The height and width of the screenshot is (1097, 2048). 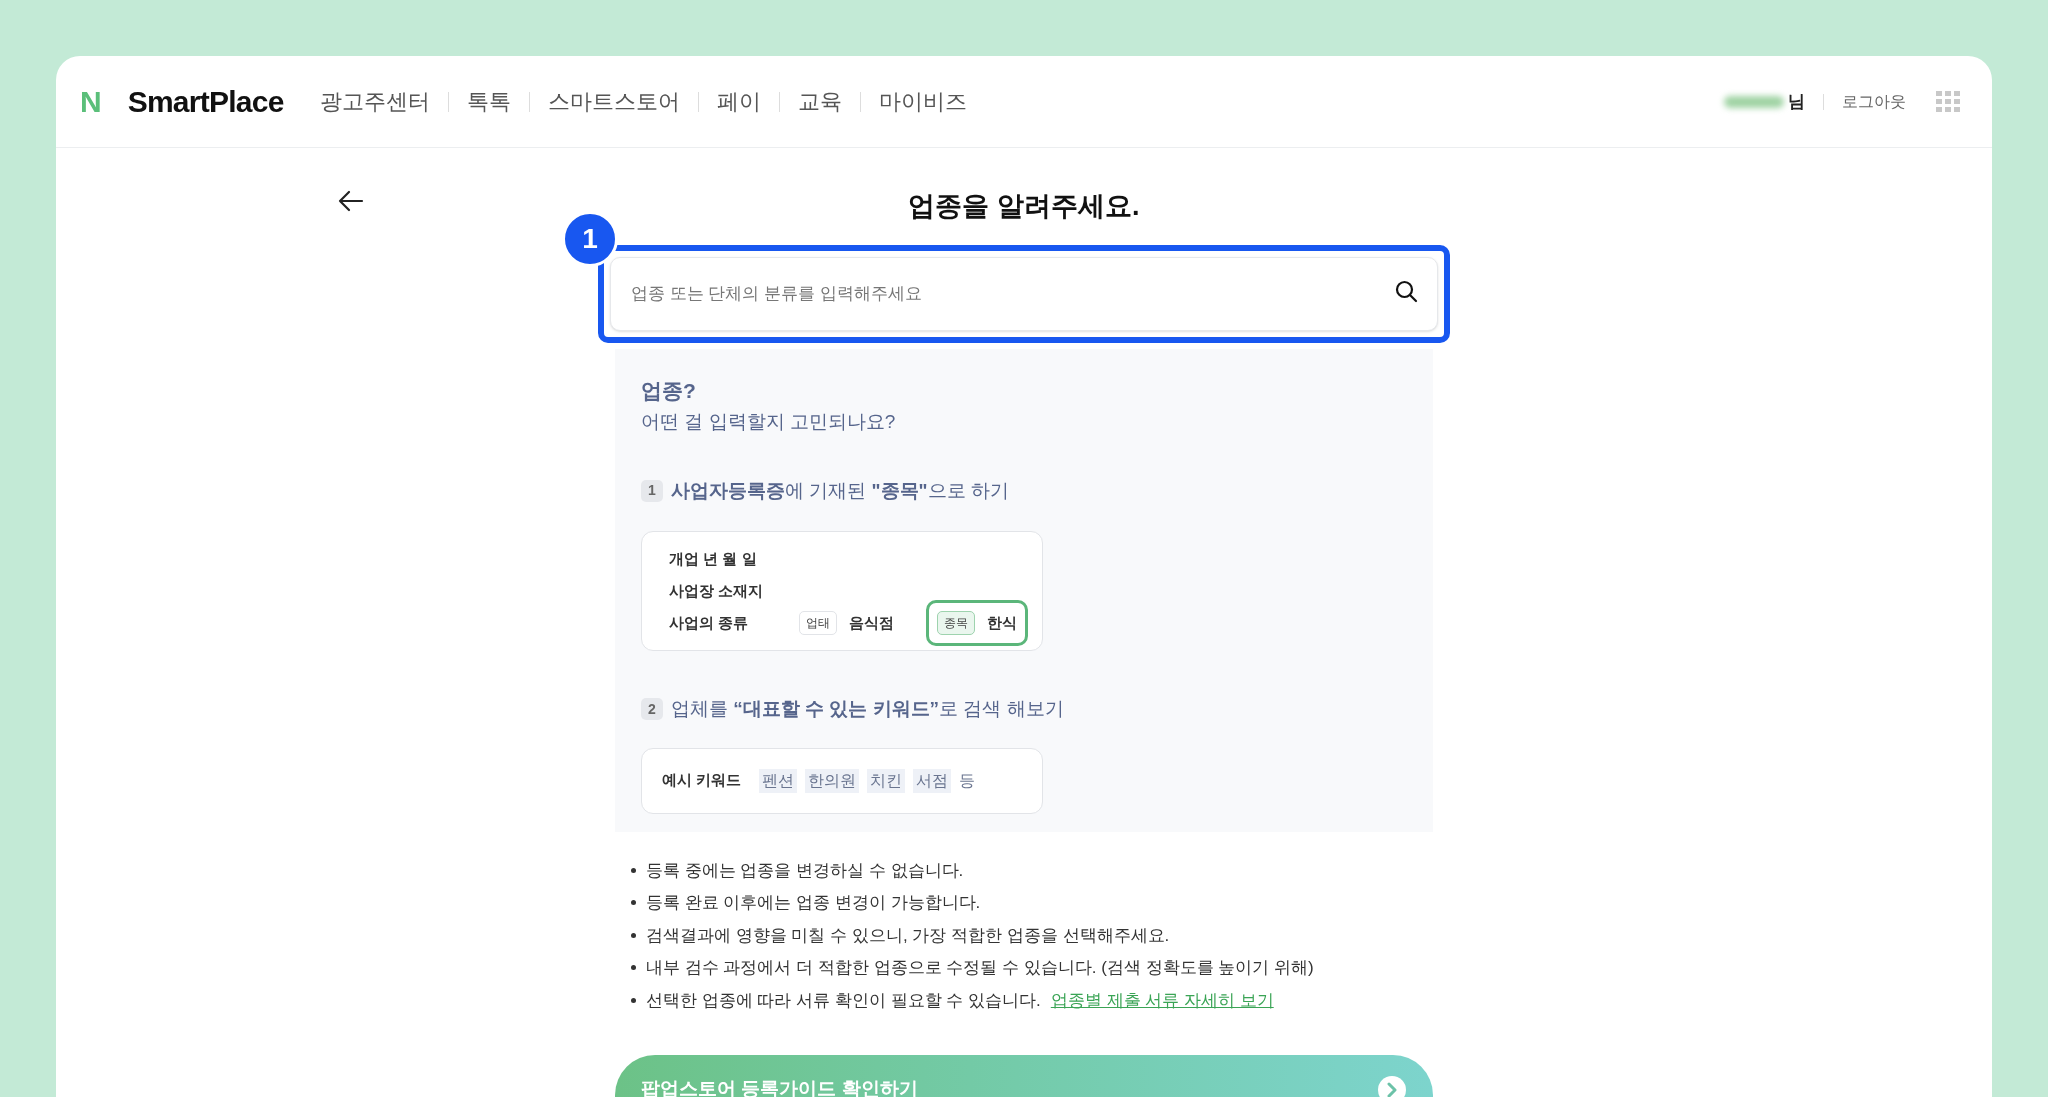 What do you see at coordinates (832, 780) in the screenshot?
I see `keyword-chip: 한의원` at bounding box center [832, 780].